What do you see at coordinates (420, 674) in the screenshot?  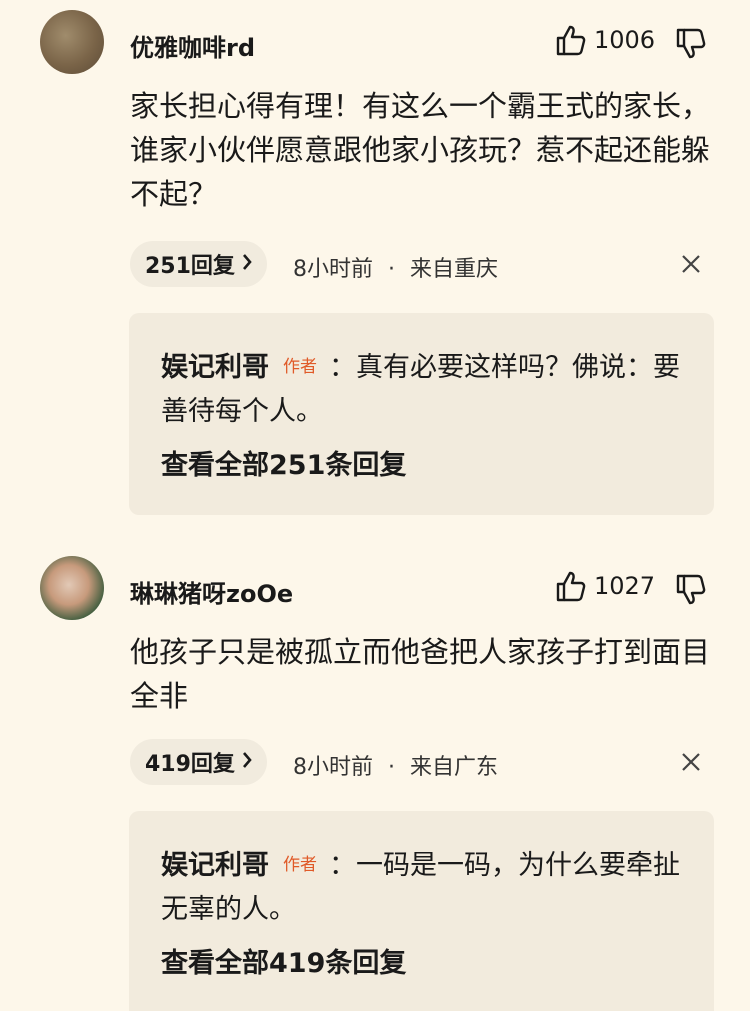 I see `comment-text: 他孩子只是被孤立而他爸把人家孩子打到面目全非` at bounding box center [420, 674].